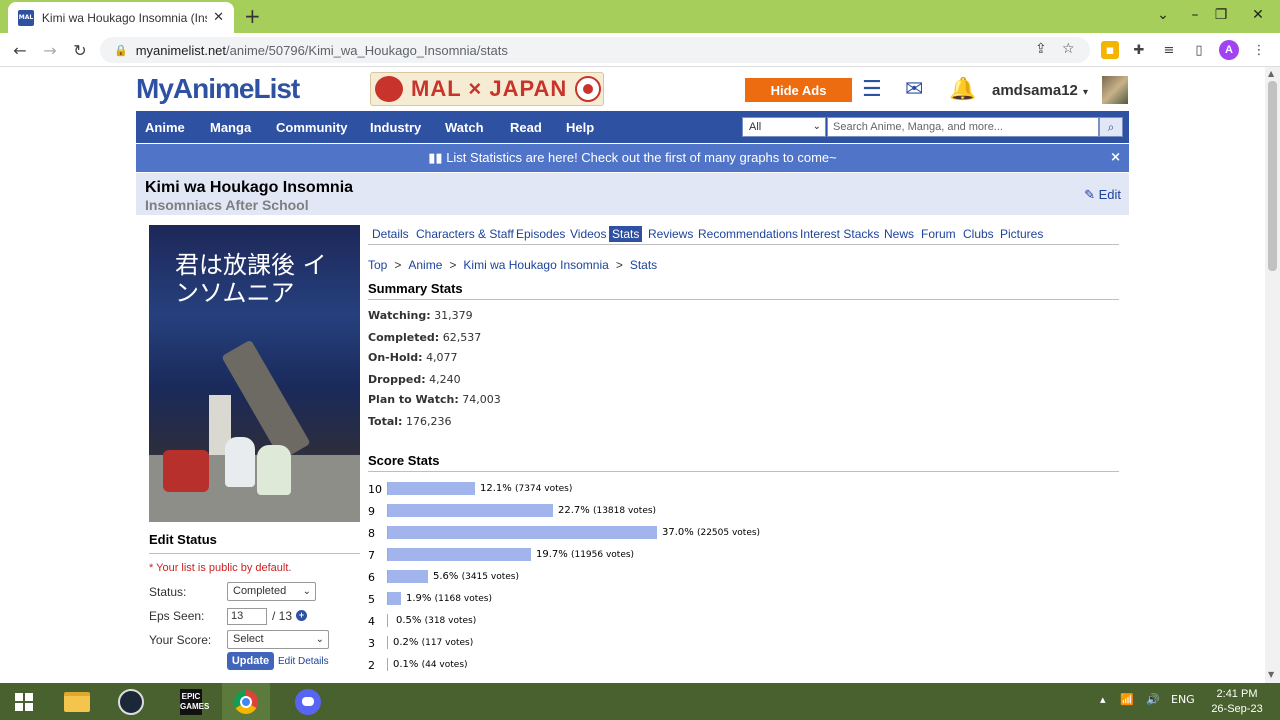  What do you see at coordinates (1102, 195) in the screenshot?
I see `edit-title-link: ✎ Edit` at bounding box center [1102, 195].